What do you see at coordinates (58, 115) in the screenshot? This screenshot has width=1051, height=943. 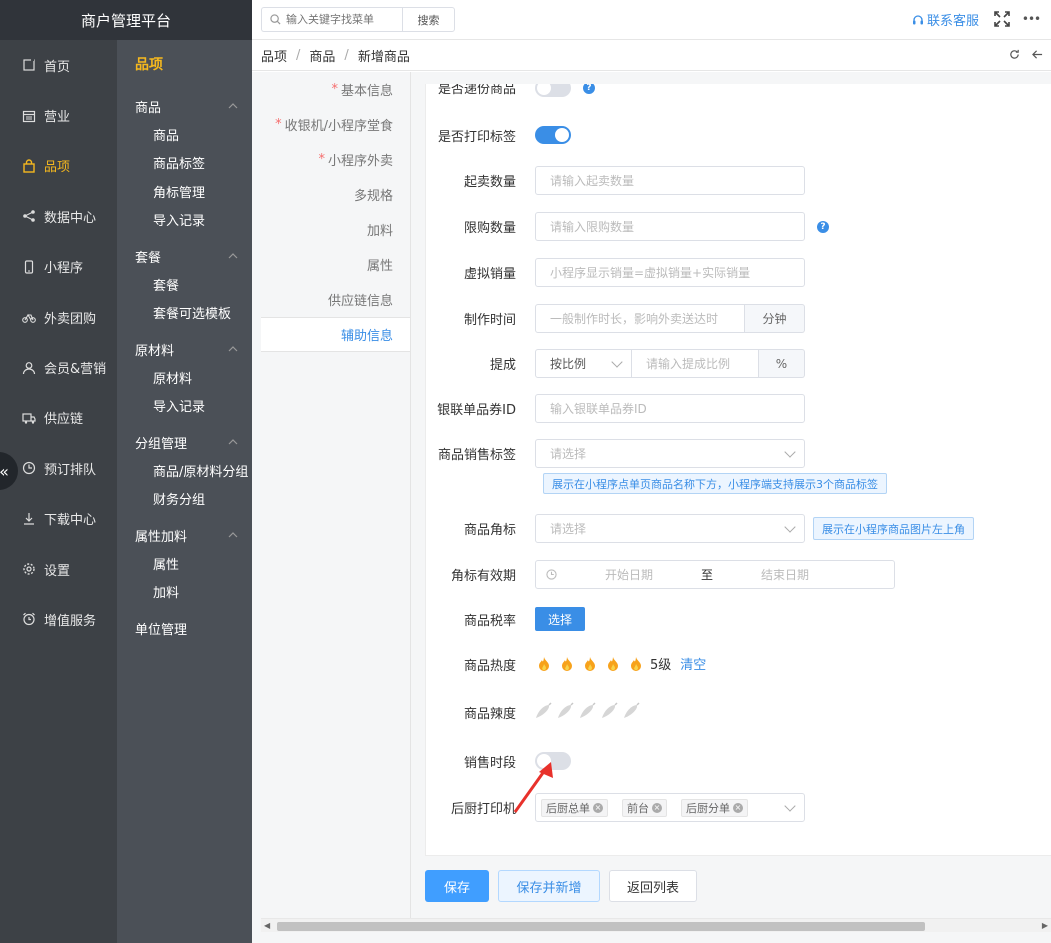 I see `nav-item: 营业` at bounding box center [58, 115].